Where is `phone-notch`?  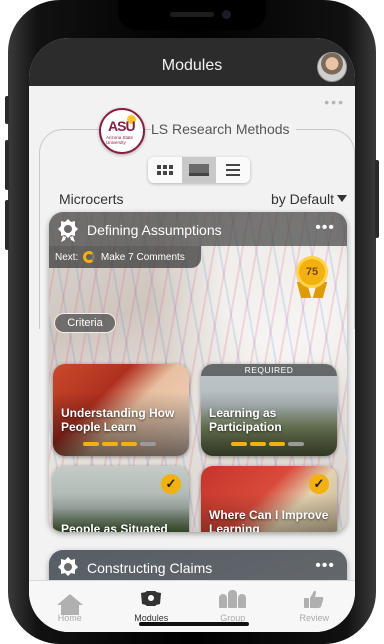
phone-notch is located at coordinates (192, 15).